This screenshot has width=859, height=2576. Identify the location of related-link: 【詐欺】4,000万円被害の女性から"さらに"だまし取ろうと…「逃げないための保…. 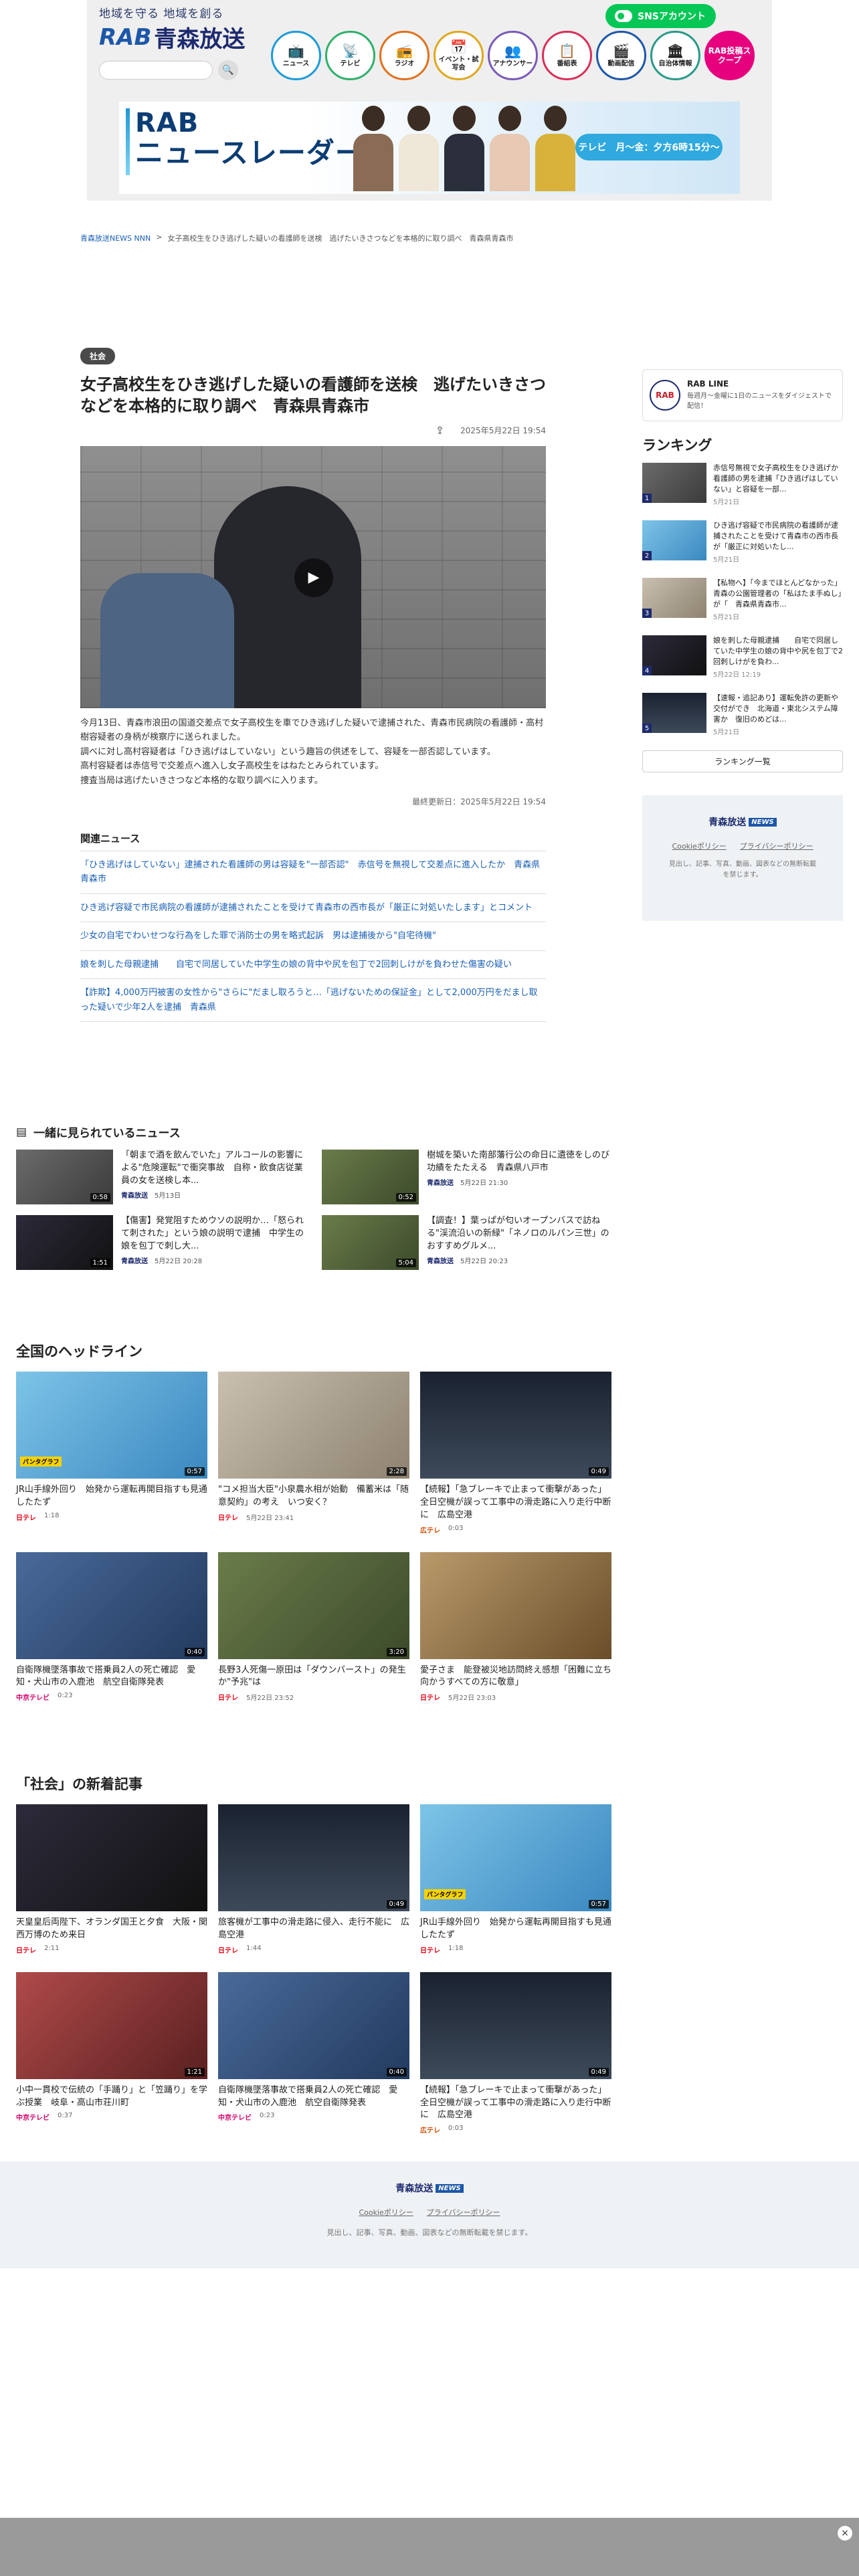
(313, 1001).